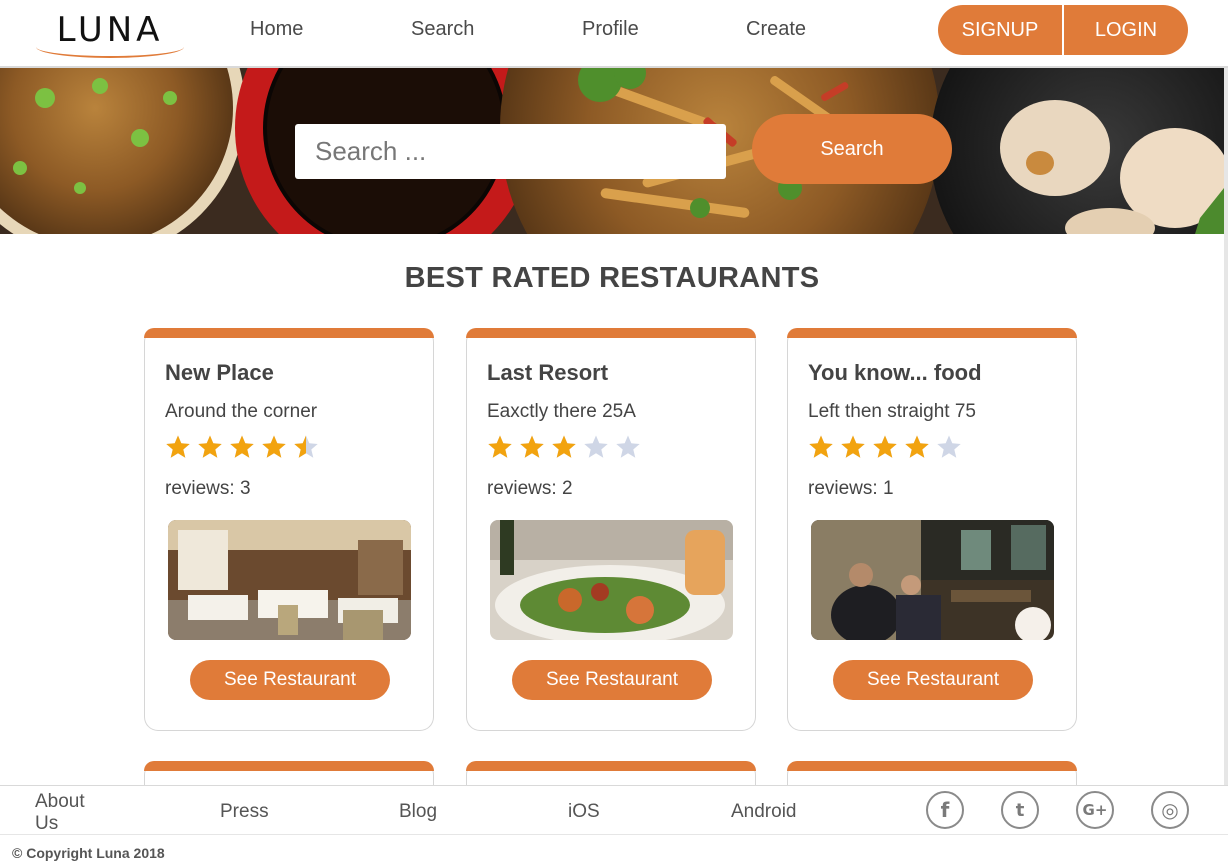 The width and height of the screenshot is (1228, 867). I want to click on restaurant-name: Last Resort, so click(548, 372).